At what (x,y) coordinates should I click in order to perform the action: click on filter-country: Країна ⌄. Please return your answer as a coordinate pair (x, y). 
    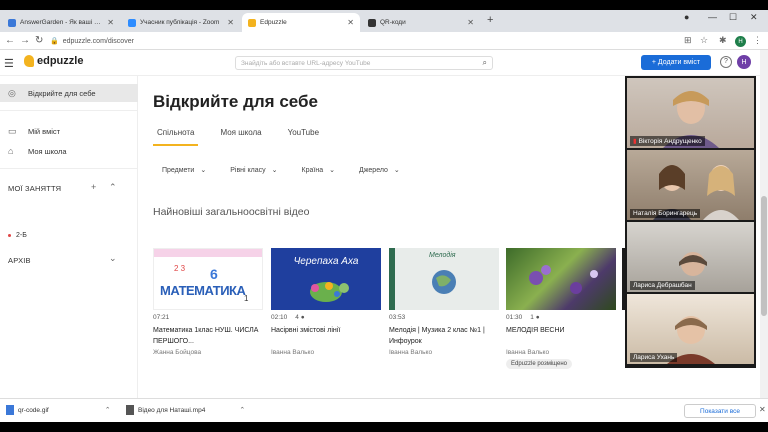
    Looking at the image, I should click on (318, 170).